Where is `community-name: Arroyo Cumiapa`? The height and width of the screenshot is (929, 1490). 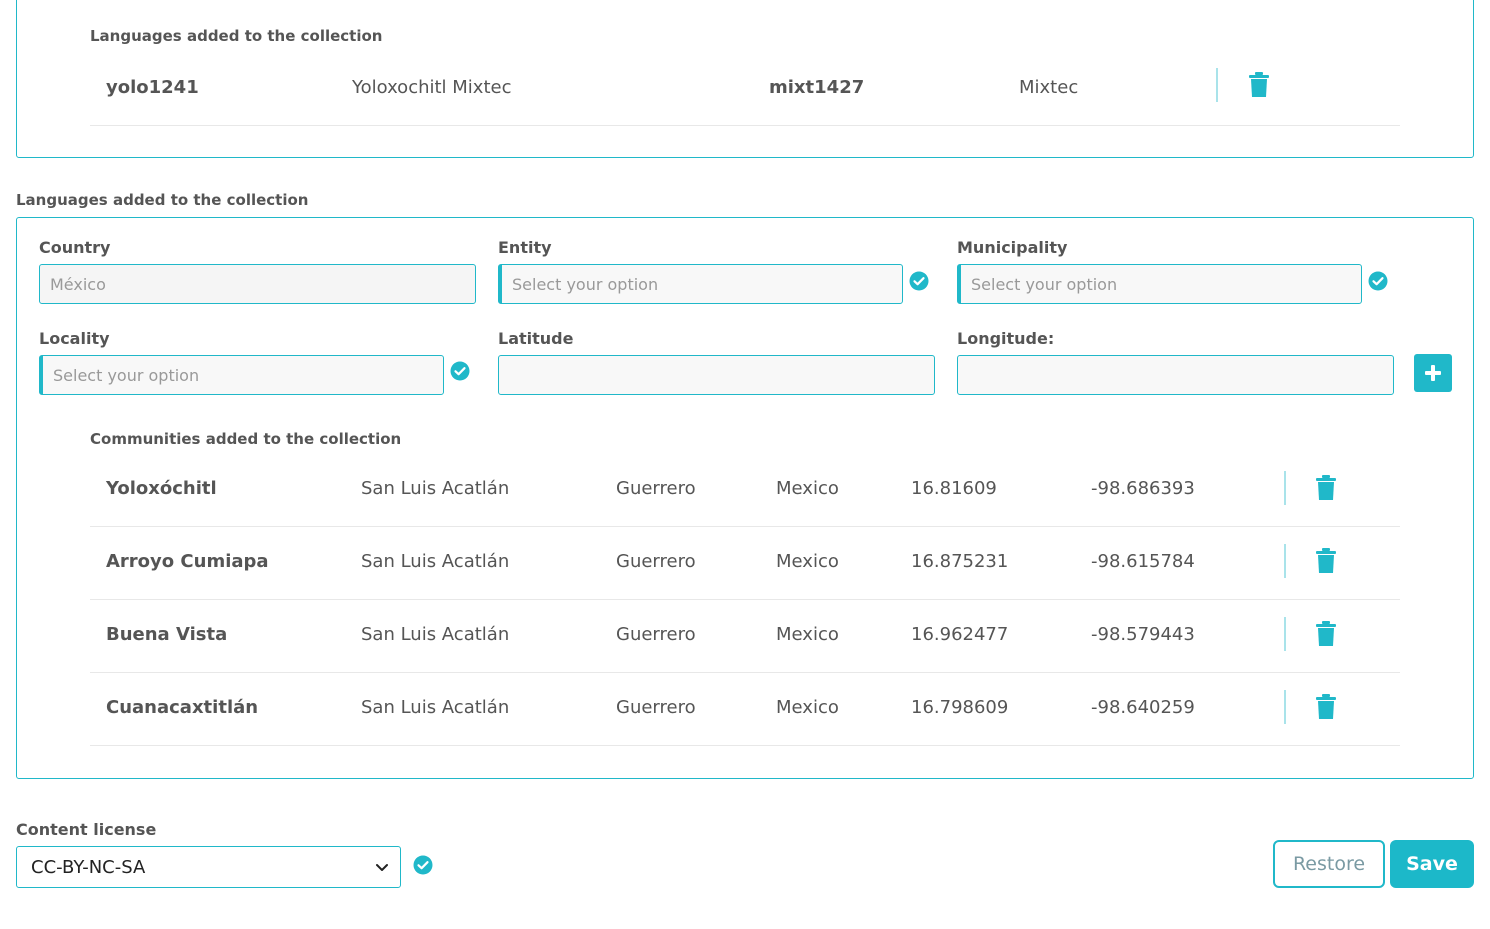
community-name: Arroyo Cumiapa is located at coordinates (187, 561).